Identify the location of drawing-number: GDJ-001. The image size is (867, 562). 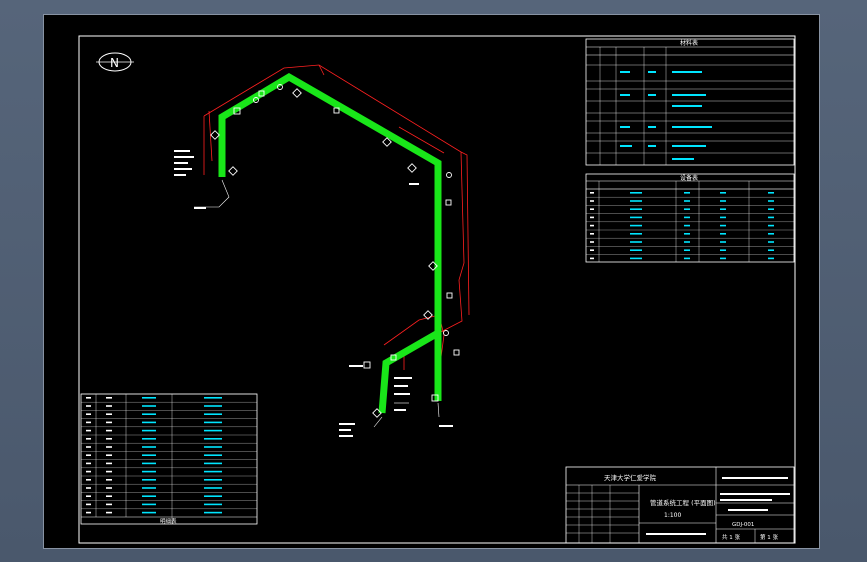
(743, 525).